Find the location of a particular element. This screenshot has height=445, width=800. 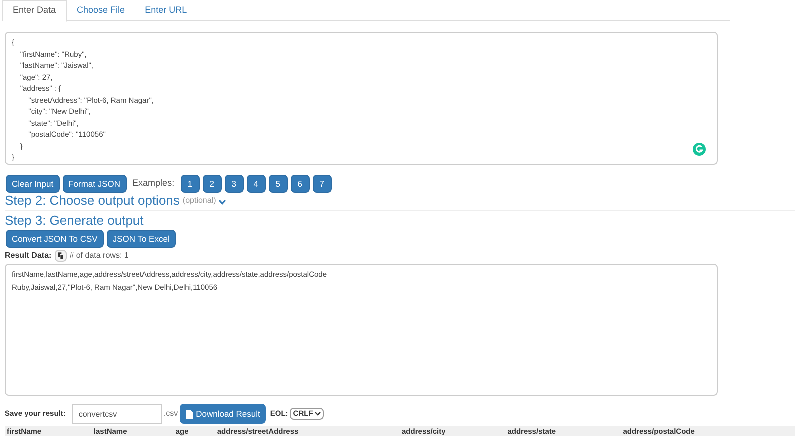

copy-icon is located at coordinates (60, 256).